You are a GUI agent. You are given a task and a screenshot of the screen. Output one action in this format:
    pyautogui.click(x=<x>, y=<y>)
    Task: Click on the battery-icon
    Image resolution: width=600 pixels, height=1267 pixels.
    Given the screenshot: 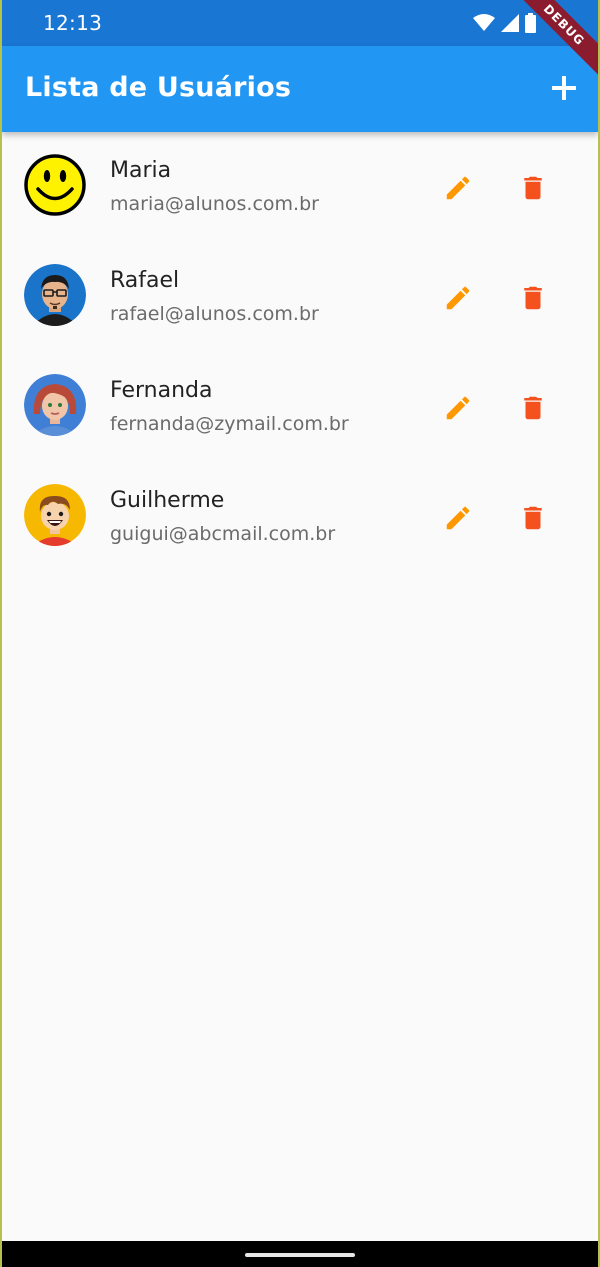 What is the action you would take?
    pyautogui.click(x=530, y=25)
    